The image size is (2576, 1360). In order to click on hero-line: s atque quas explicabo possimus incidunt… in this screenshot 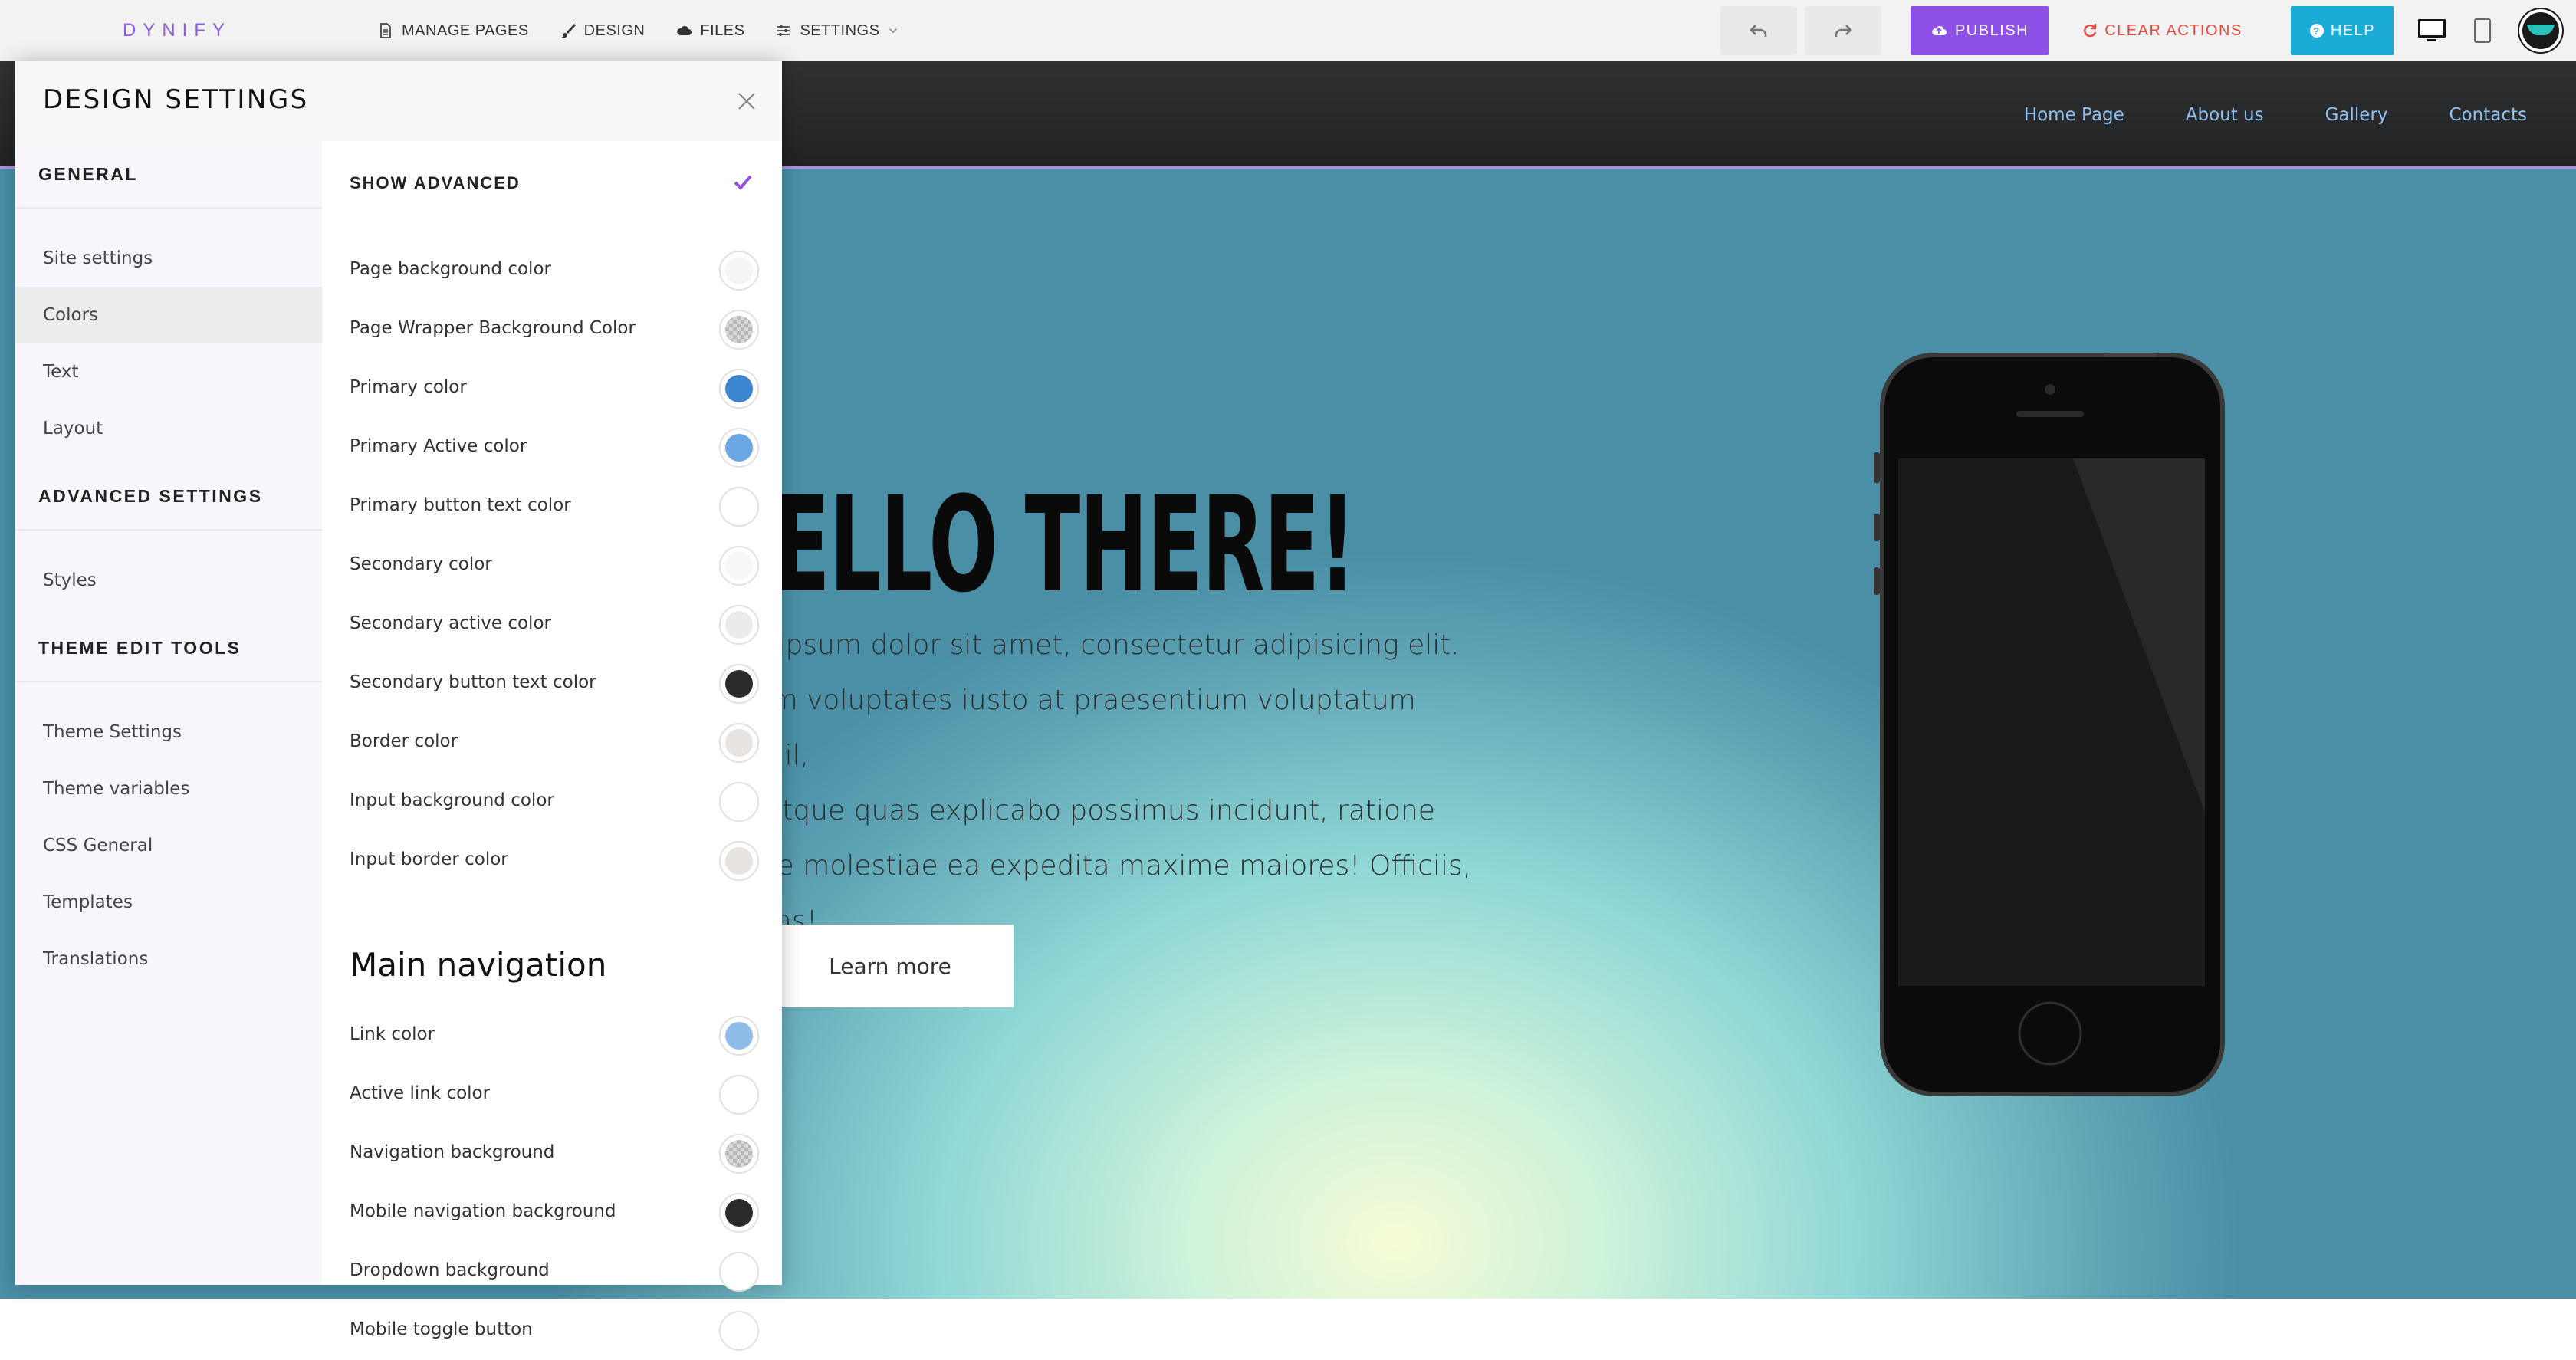, I will do `click(1089, 810)`.